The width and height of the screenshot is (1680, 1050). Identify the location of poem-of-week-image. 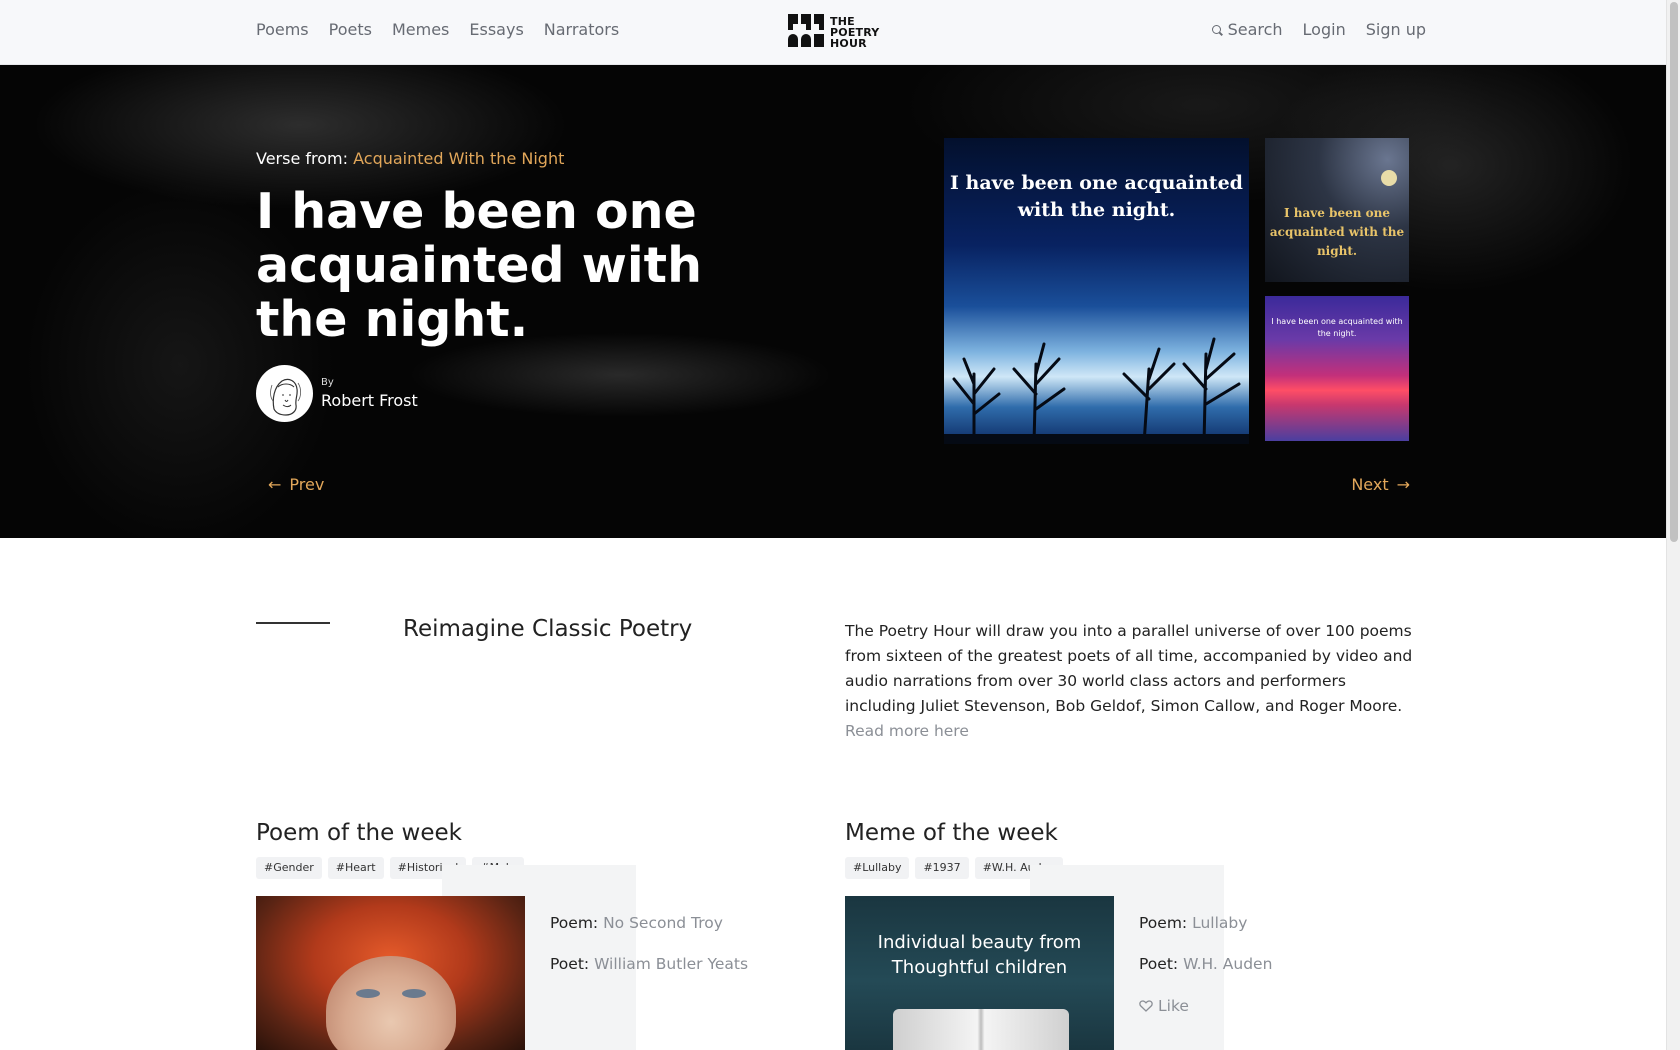
(390, 973).